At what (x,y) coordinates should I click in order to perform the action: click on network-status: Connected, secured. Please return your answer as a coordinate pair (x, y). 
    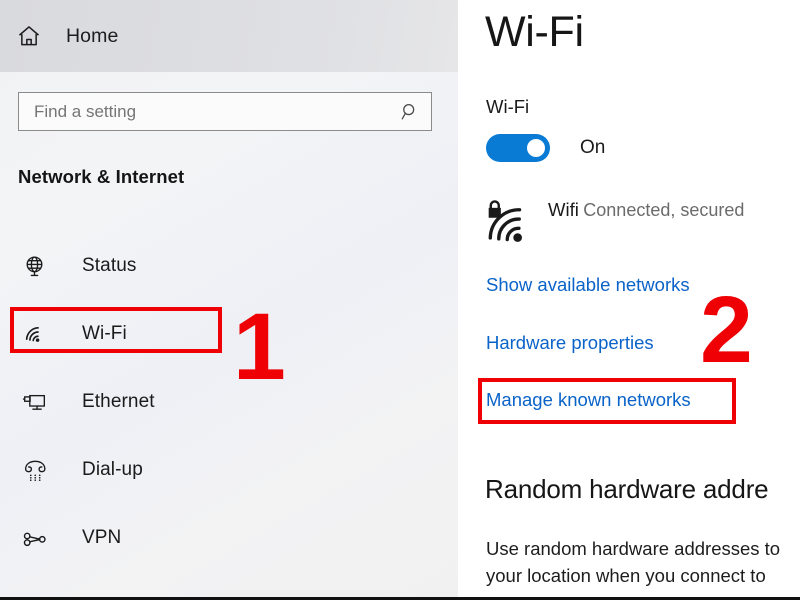
    Looking at the image, I should click on (664, 210).